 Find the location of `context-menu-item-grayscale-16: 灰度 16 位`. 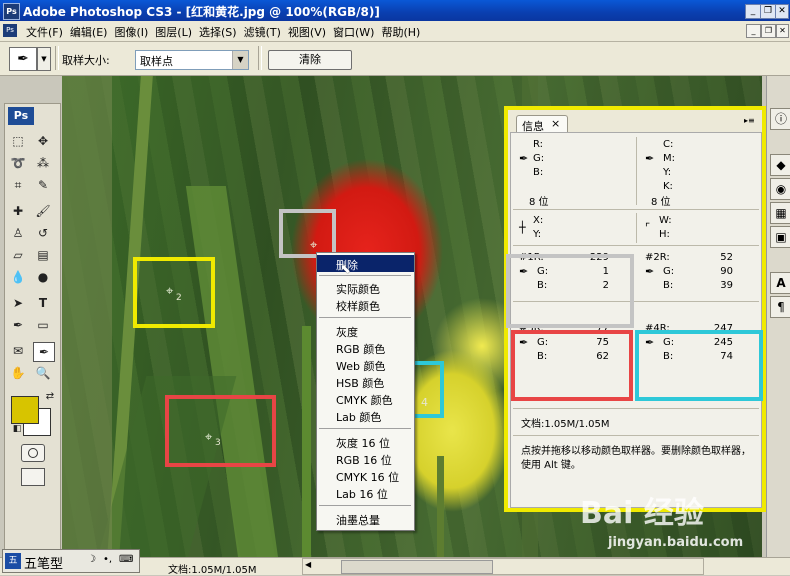

context-menu-item-grayscale-16: 灰度 16 位 is located at coordinates (365, 441).